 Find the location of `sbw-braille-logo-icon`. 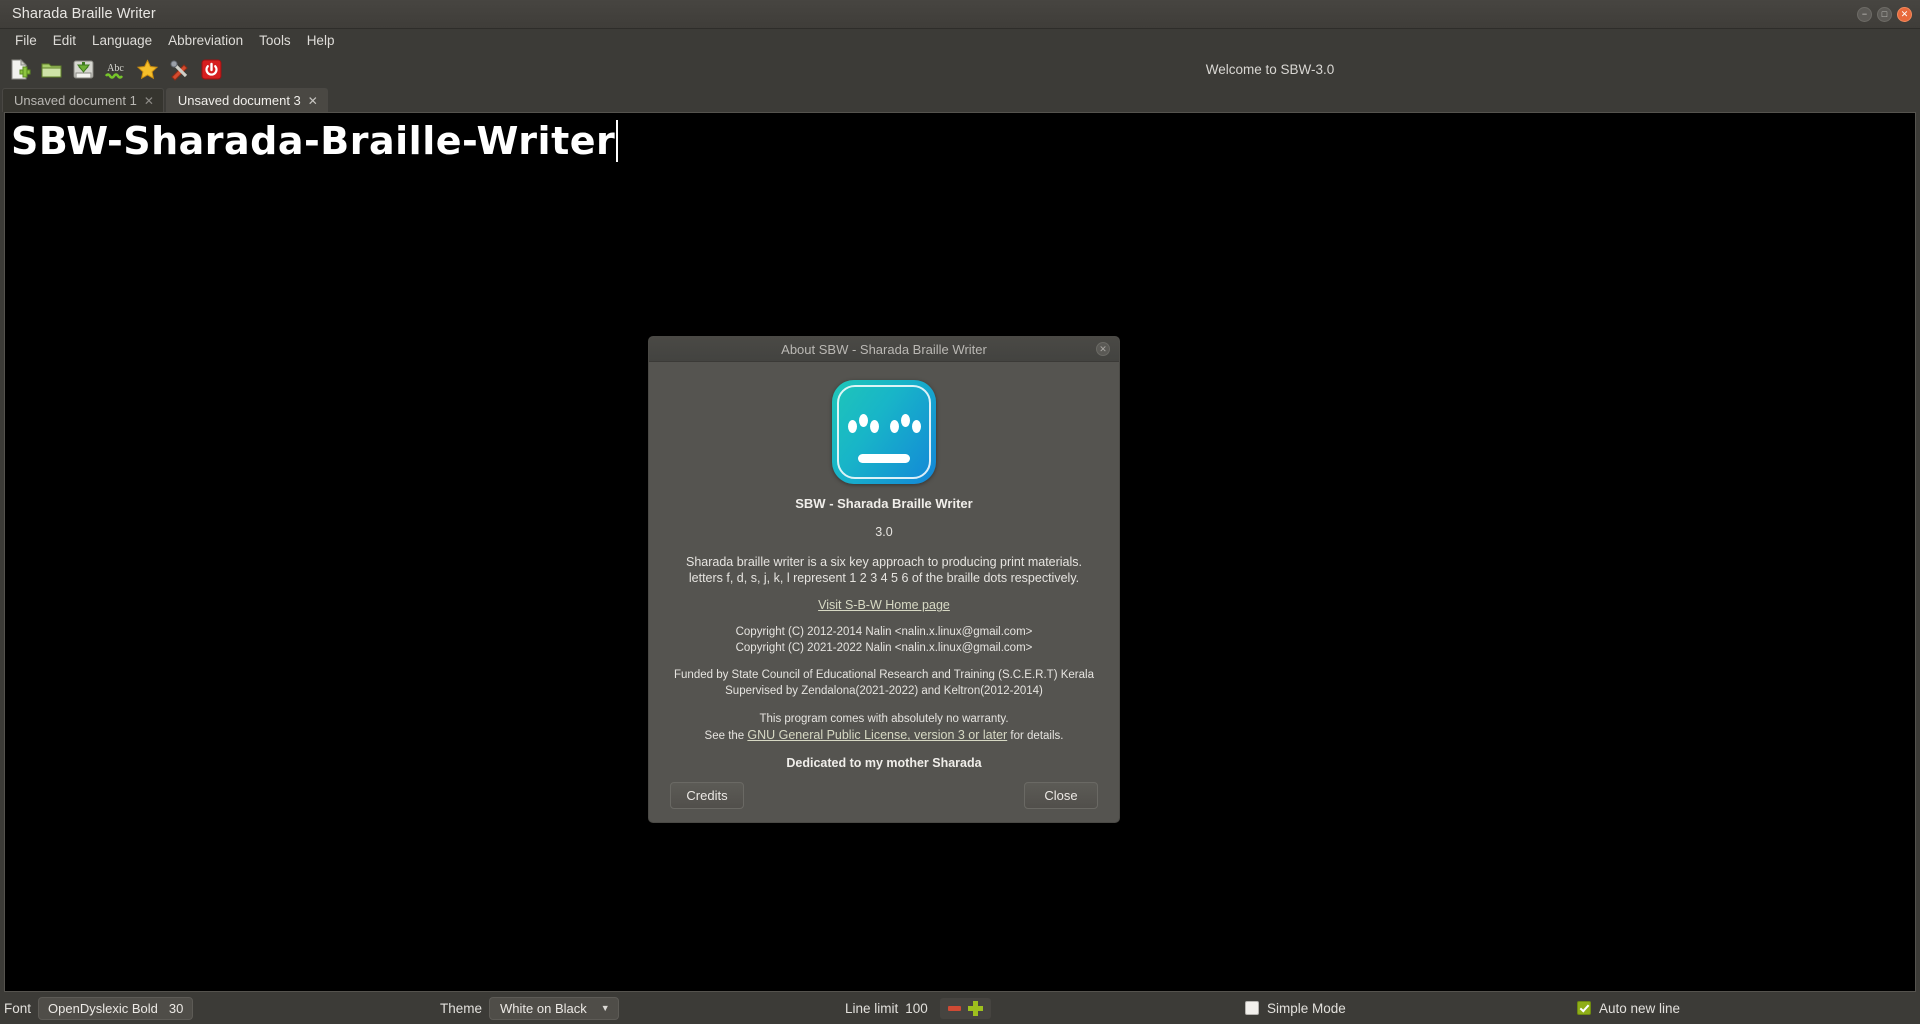

sbw-braille-logo-icon is located at coordinates (884, 432).